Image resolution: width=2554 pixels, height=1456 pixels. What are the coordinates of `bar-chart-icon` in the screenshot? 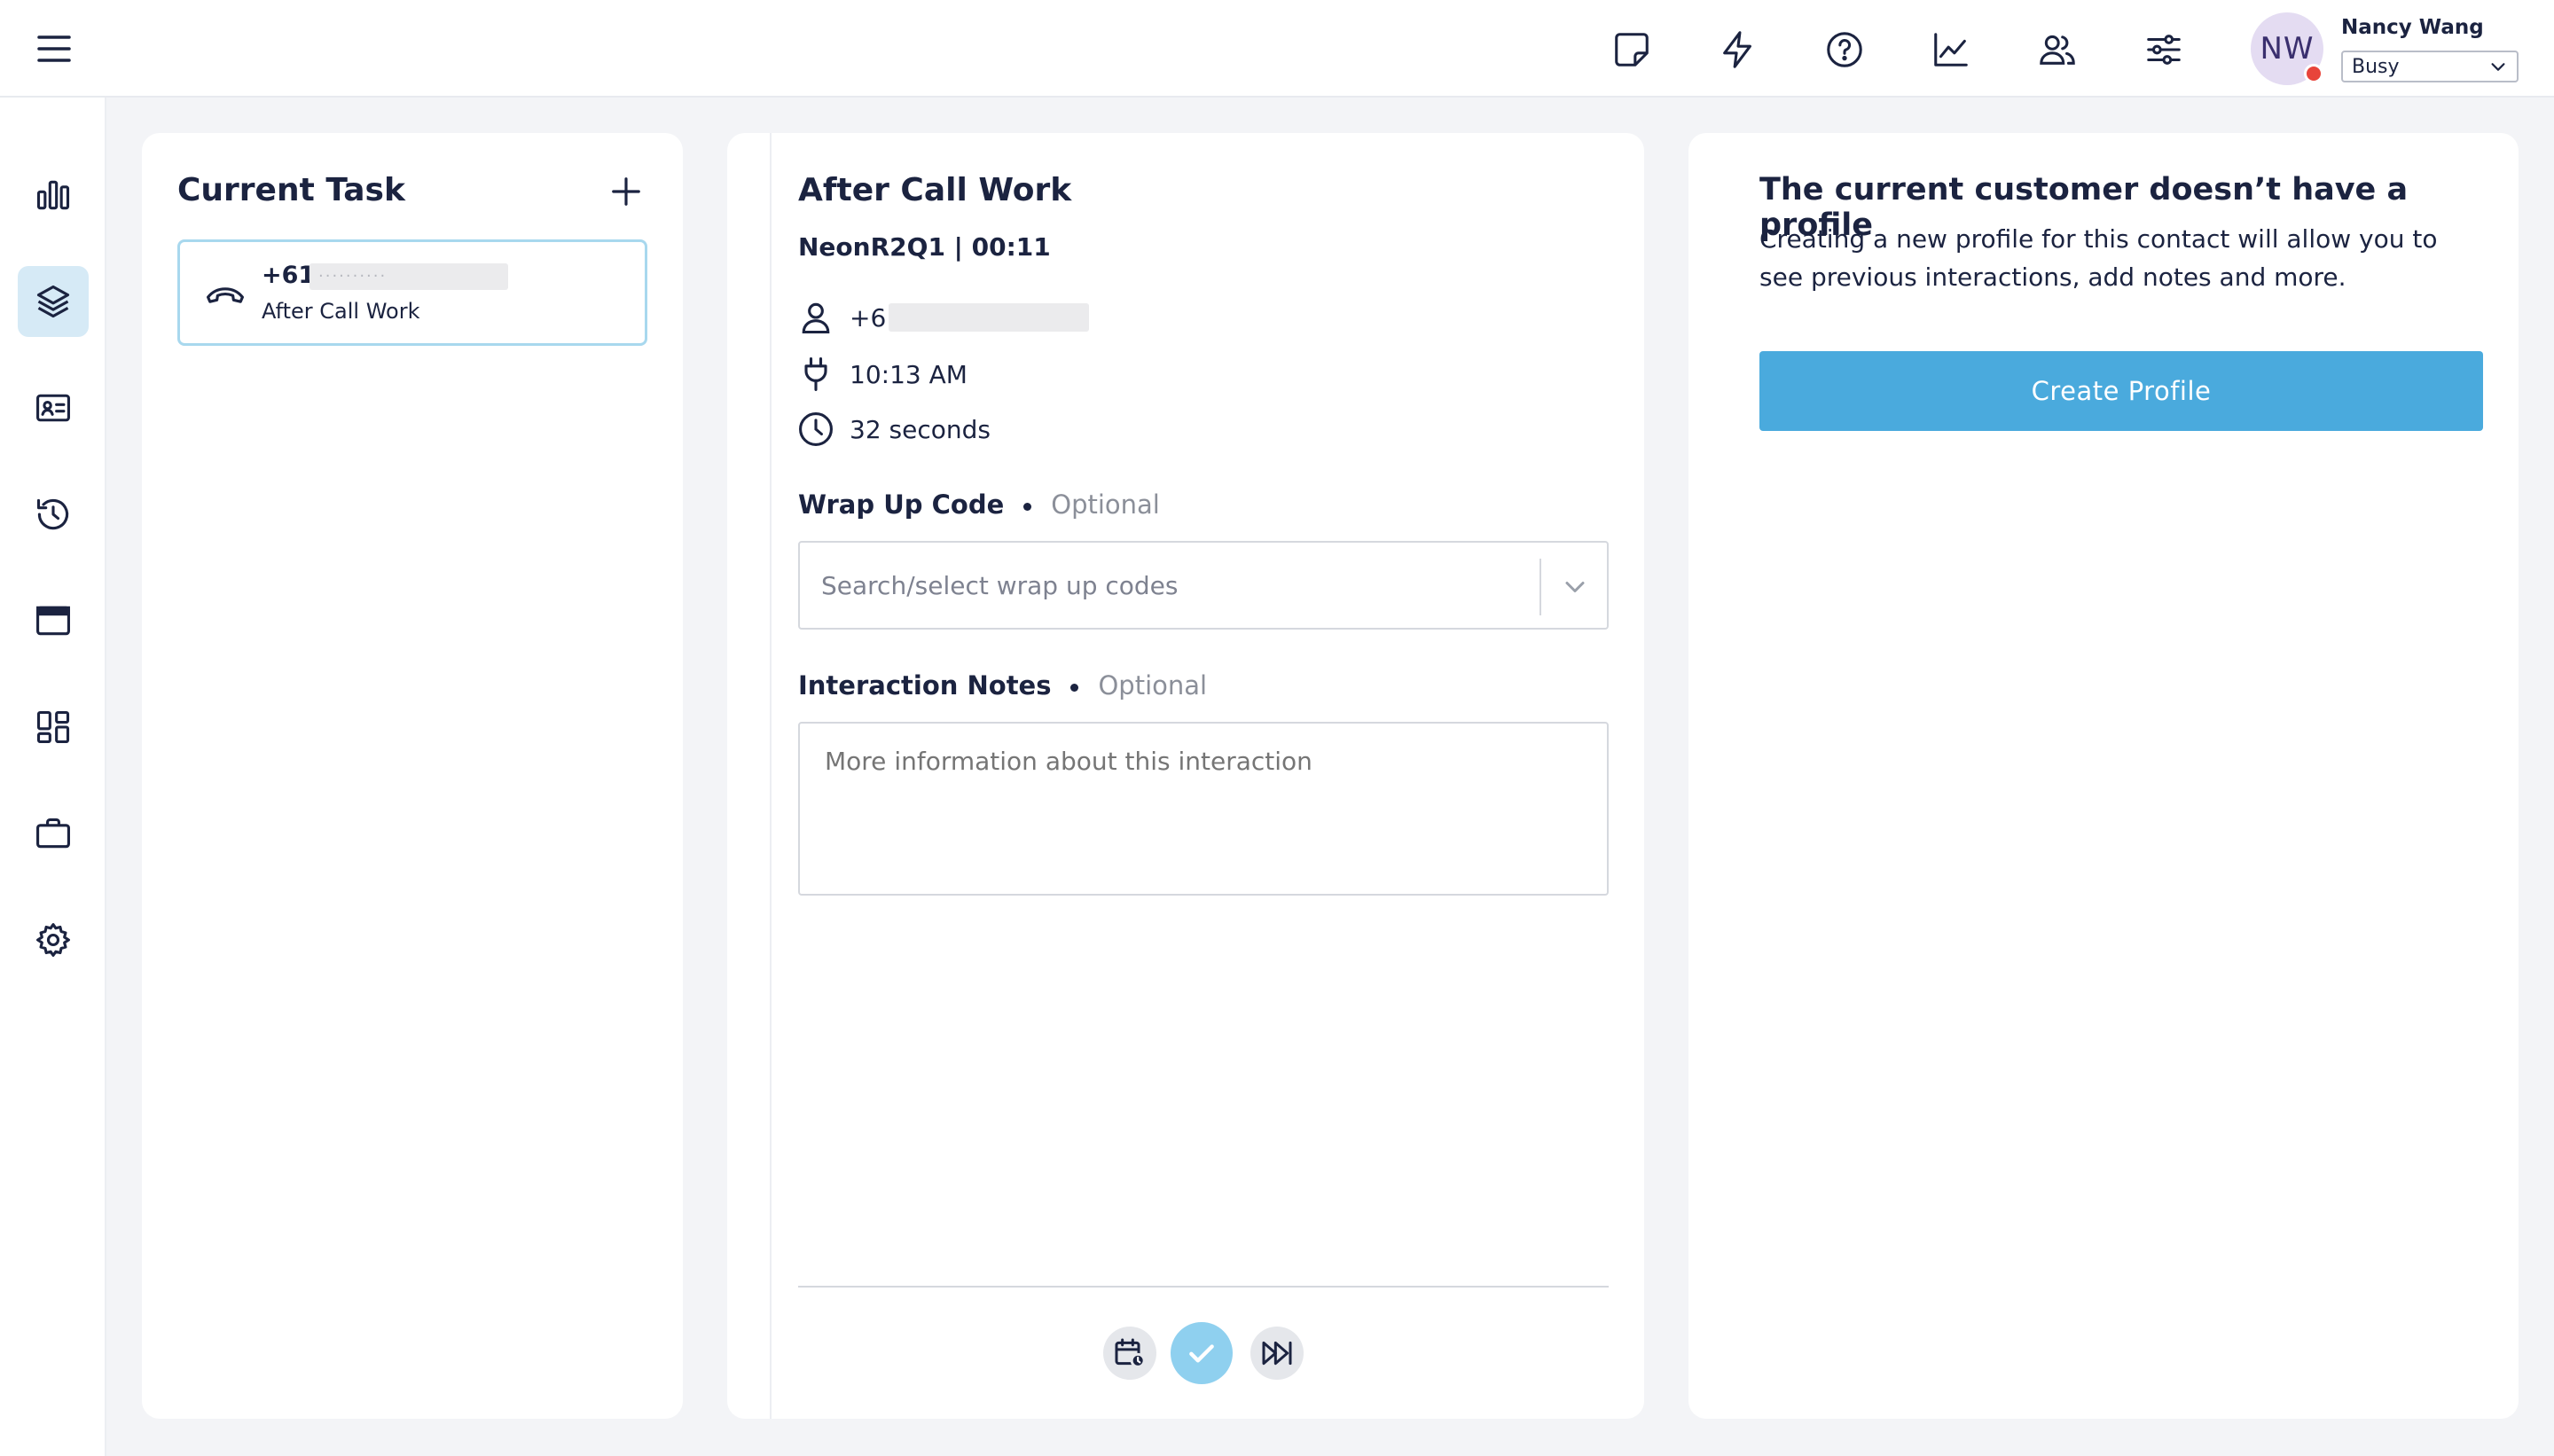 It's located at (53, 195).